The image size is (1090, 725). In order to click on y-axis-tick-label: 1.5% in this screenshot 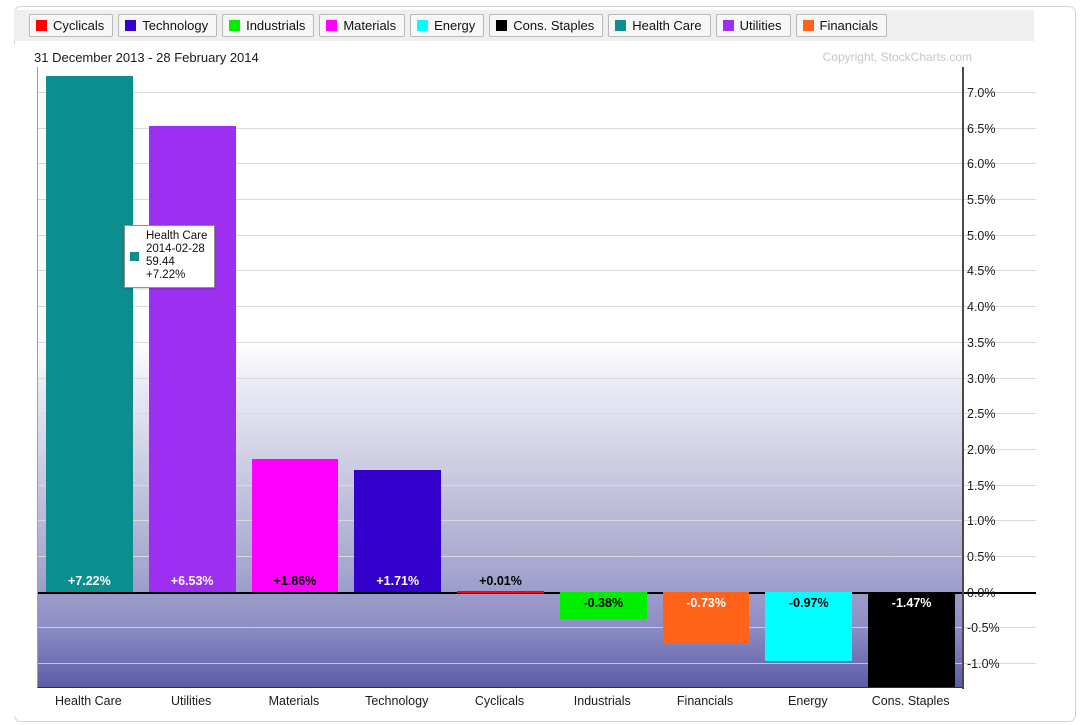, I will do `click(981, 485)`.